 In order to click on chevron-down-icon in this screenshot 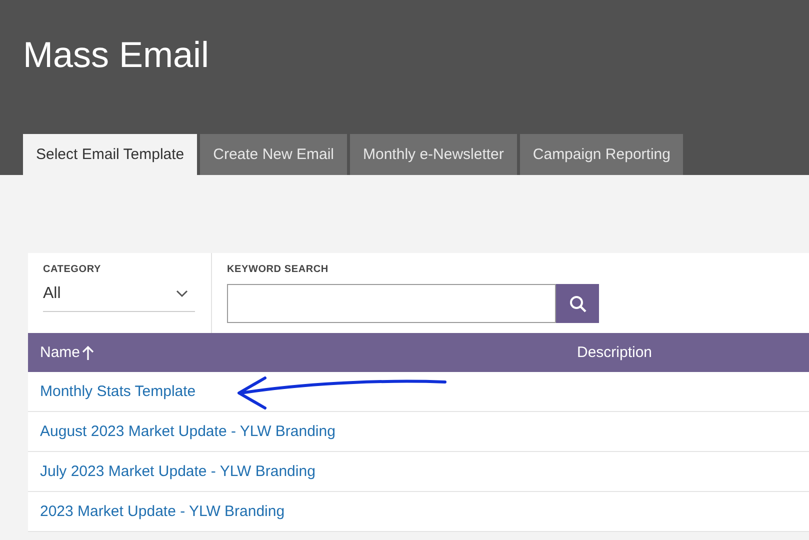, I will do `click(182, 294)`.